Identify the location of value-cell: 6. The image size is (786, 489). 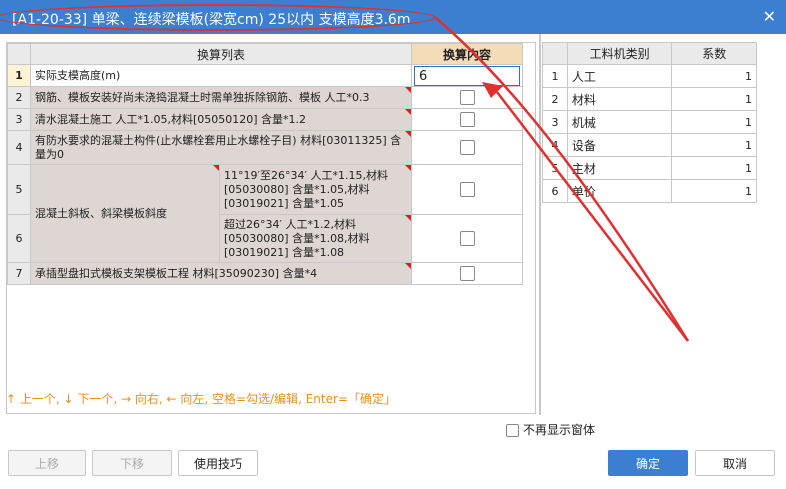
(467, 75).